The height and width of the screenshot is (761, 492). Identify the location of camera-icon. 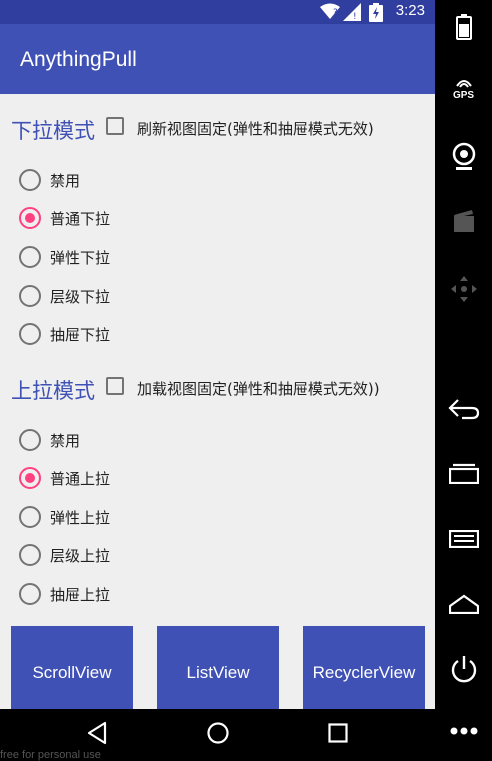
(463, 157).